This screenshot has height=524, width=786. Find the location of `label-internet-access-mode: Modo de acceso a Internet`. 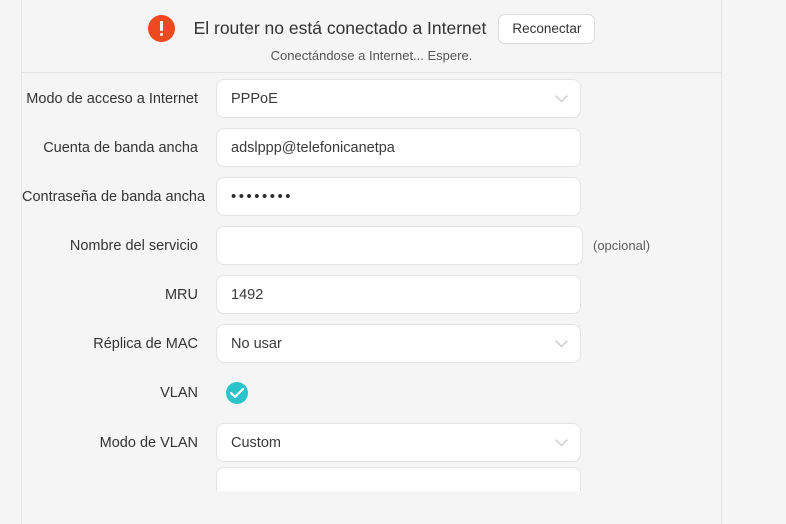

label-internet-access-mode: Modo de acceso a Internet is located at coordinates (112, 98).